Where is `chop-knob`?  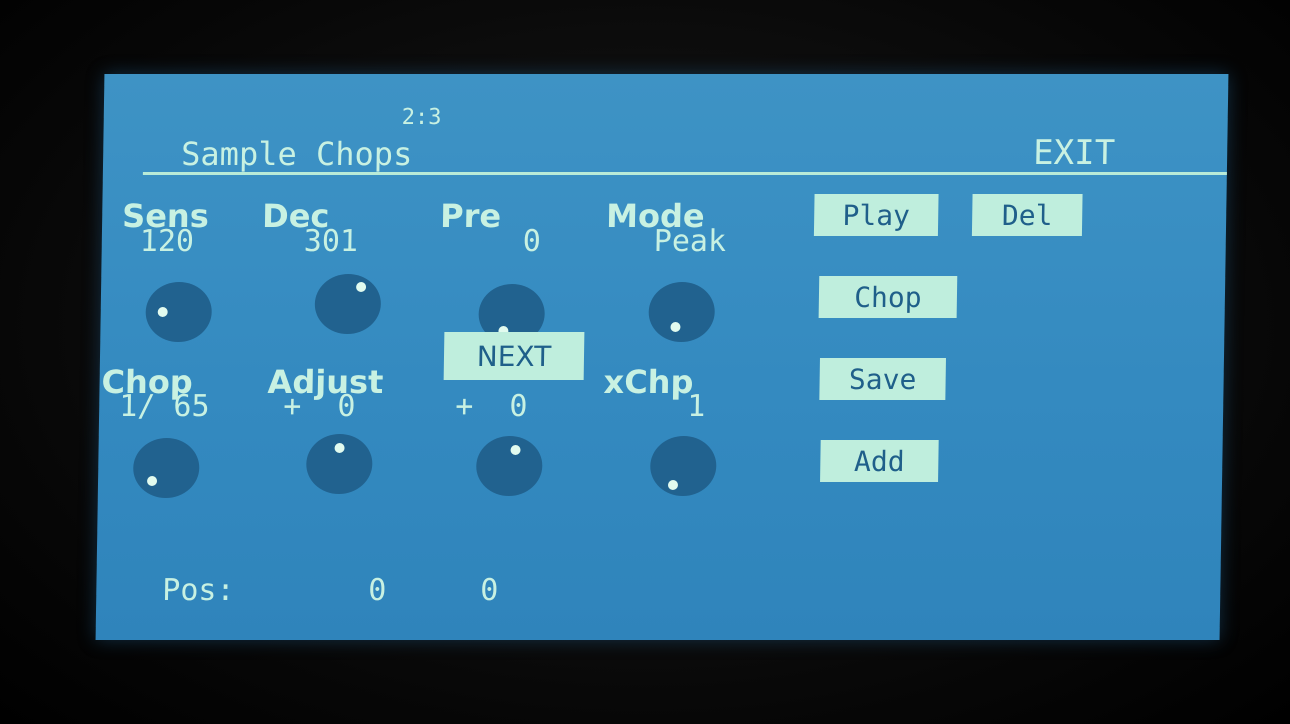
chop-knob is located at coordinates (166, 468).